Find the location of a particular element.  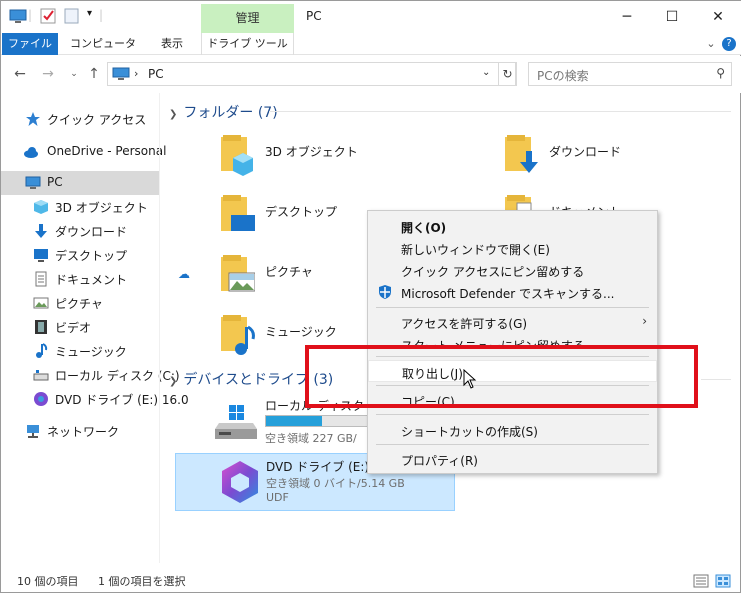

menu-item-properties: プロパティ(R) is located at coordinates (512, 459).